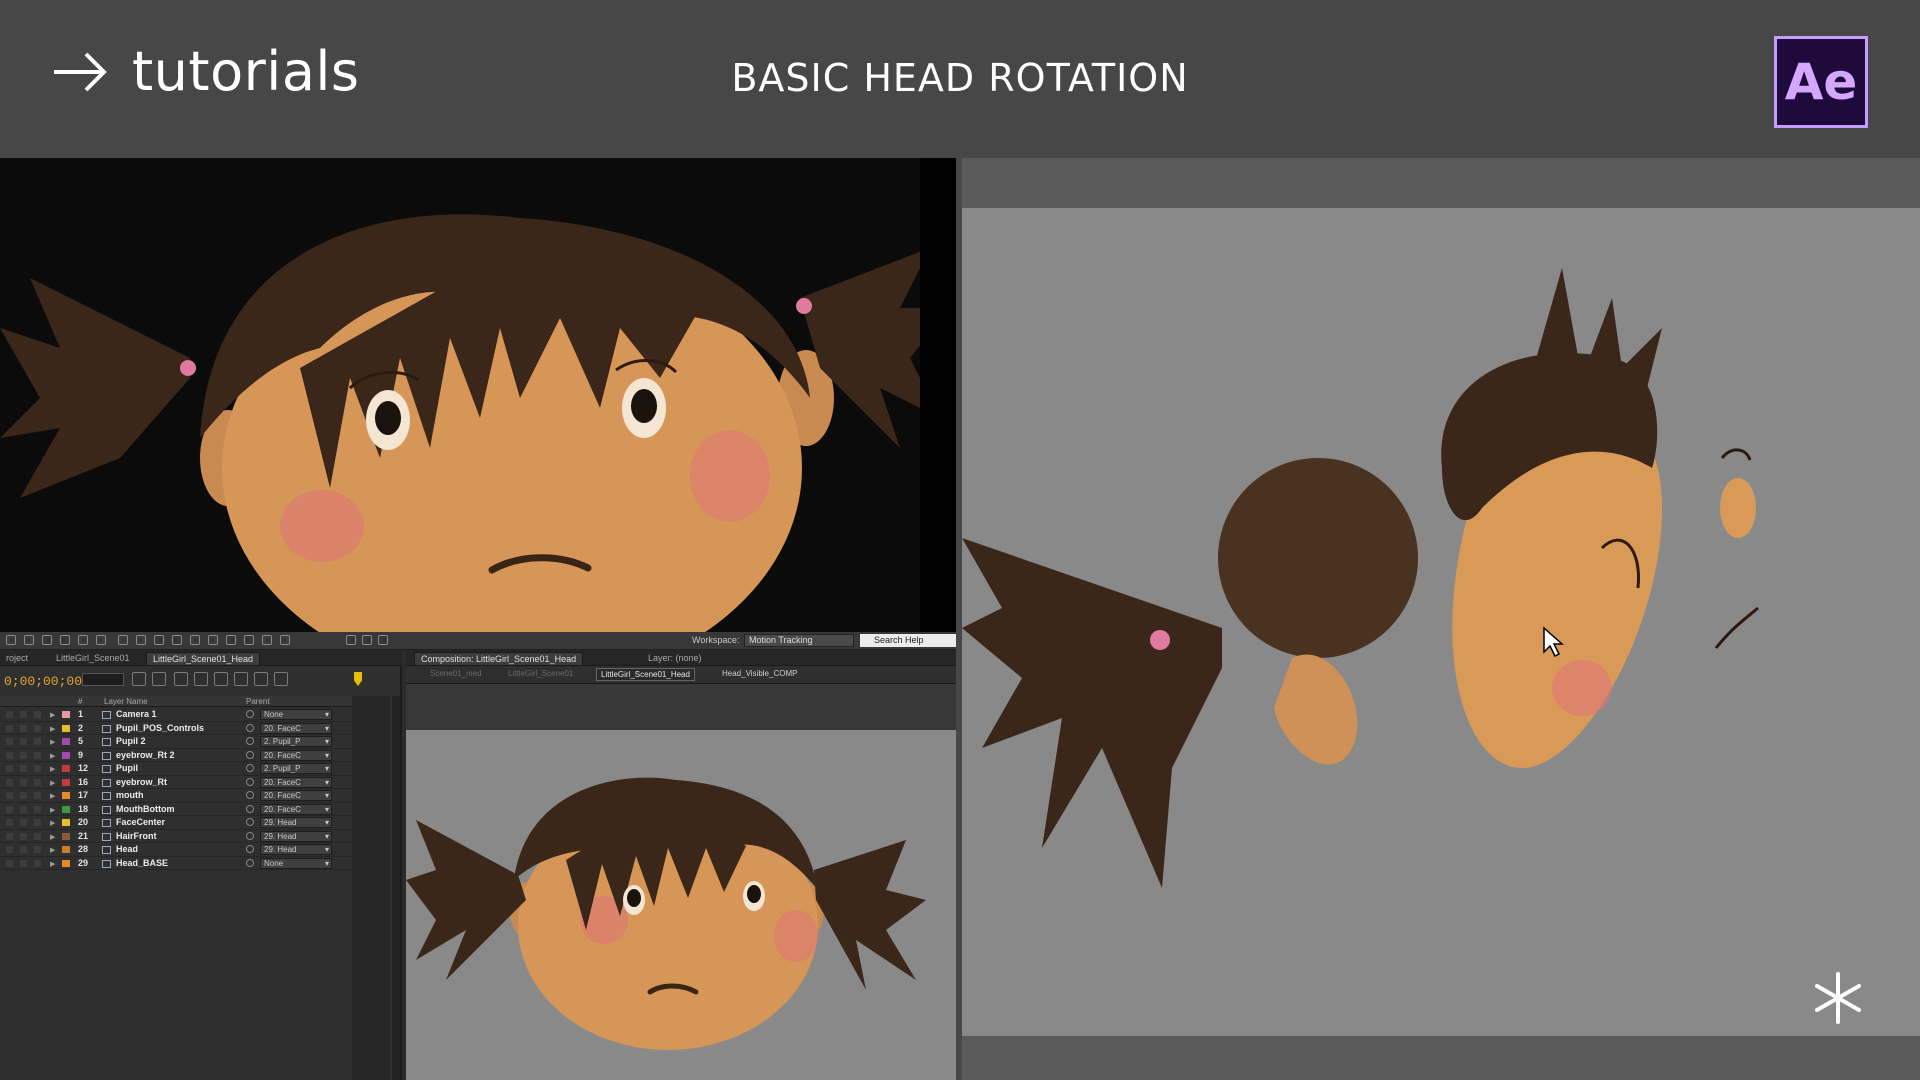 This screenshot has height=1080, width=1920. I want to click on brainstorm-icon, so click(241, 679).